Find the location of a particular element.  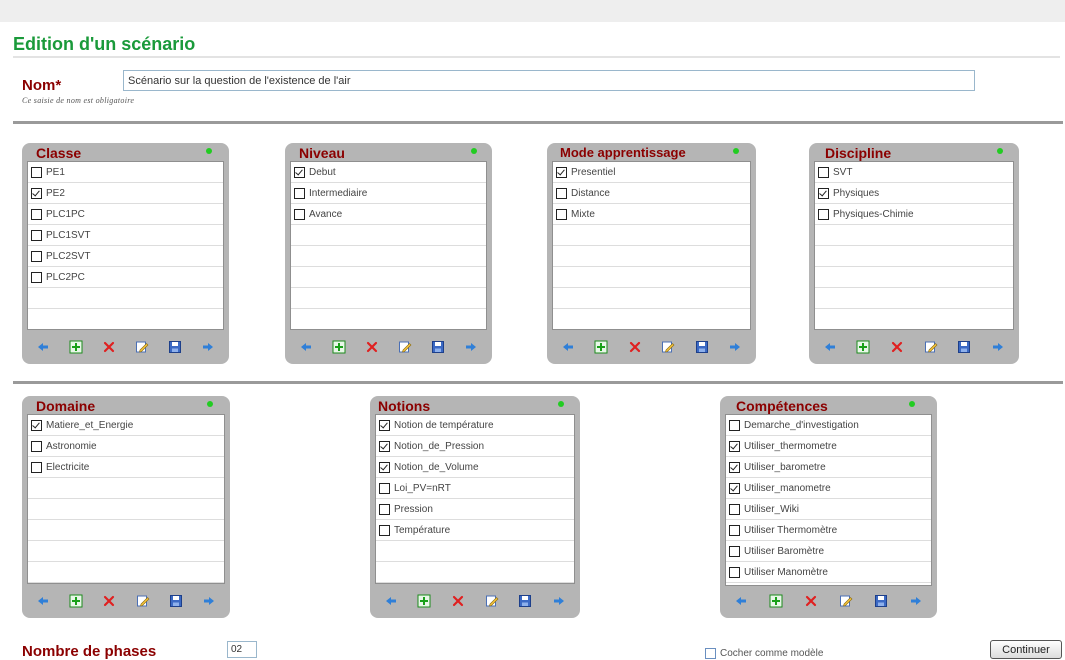

nom-input is located at coordinates (549, 80).